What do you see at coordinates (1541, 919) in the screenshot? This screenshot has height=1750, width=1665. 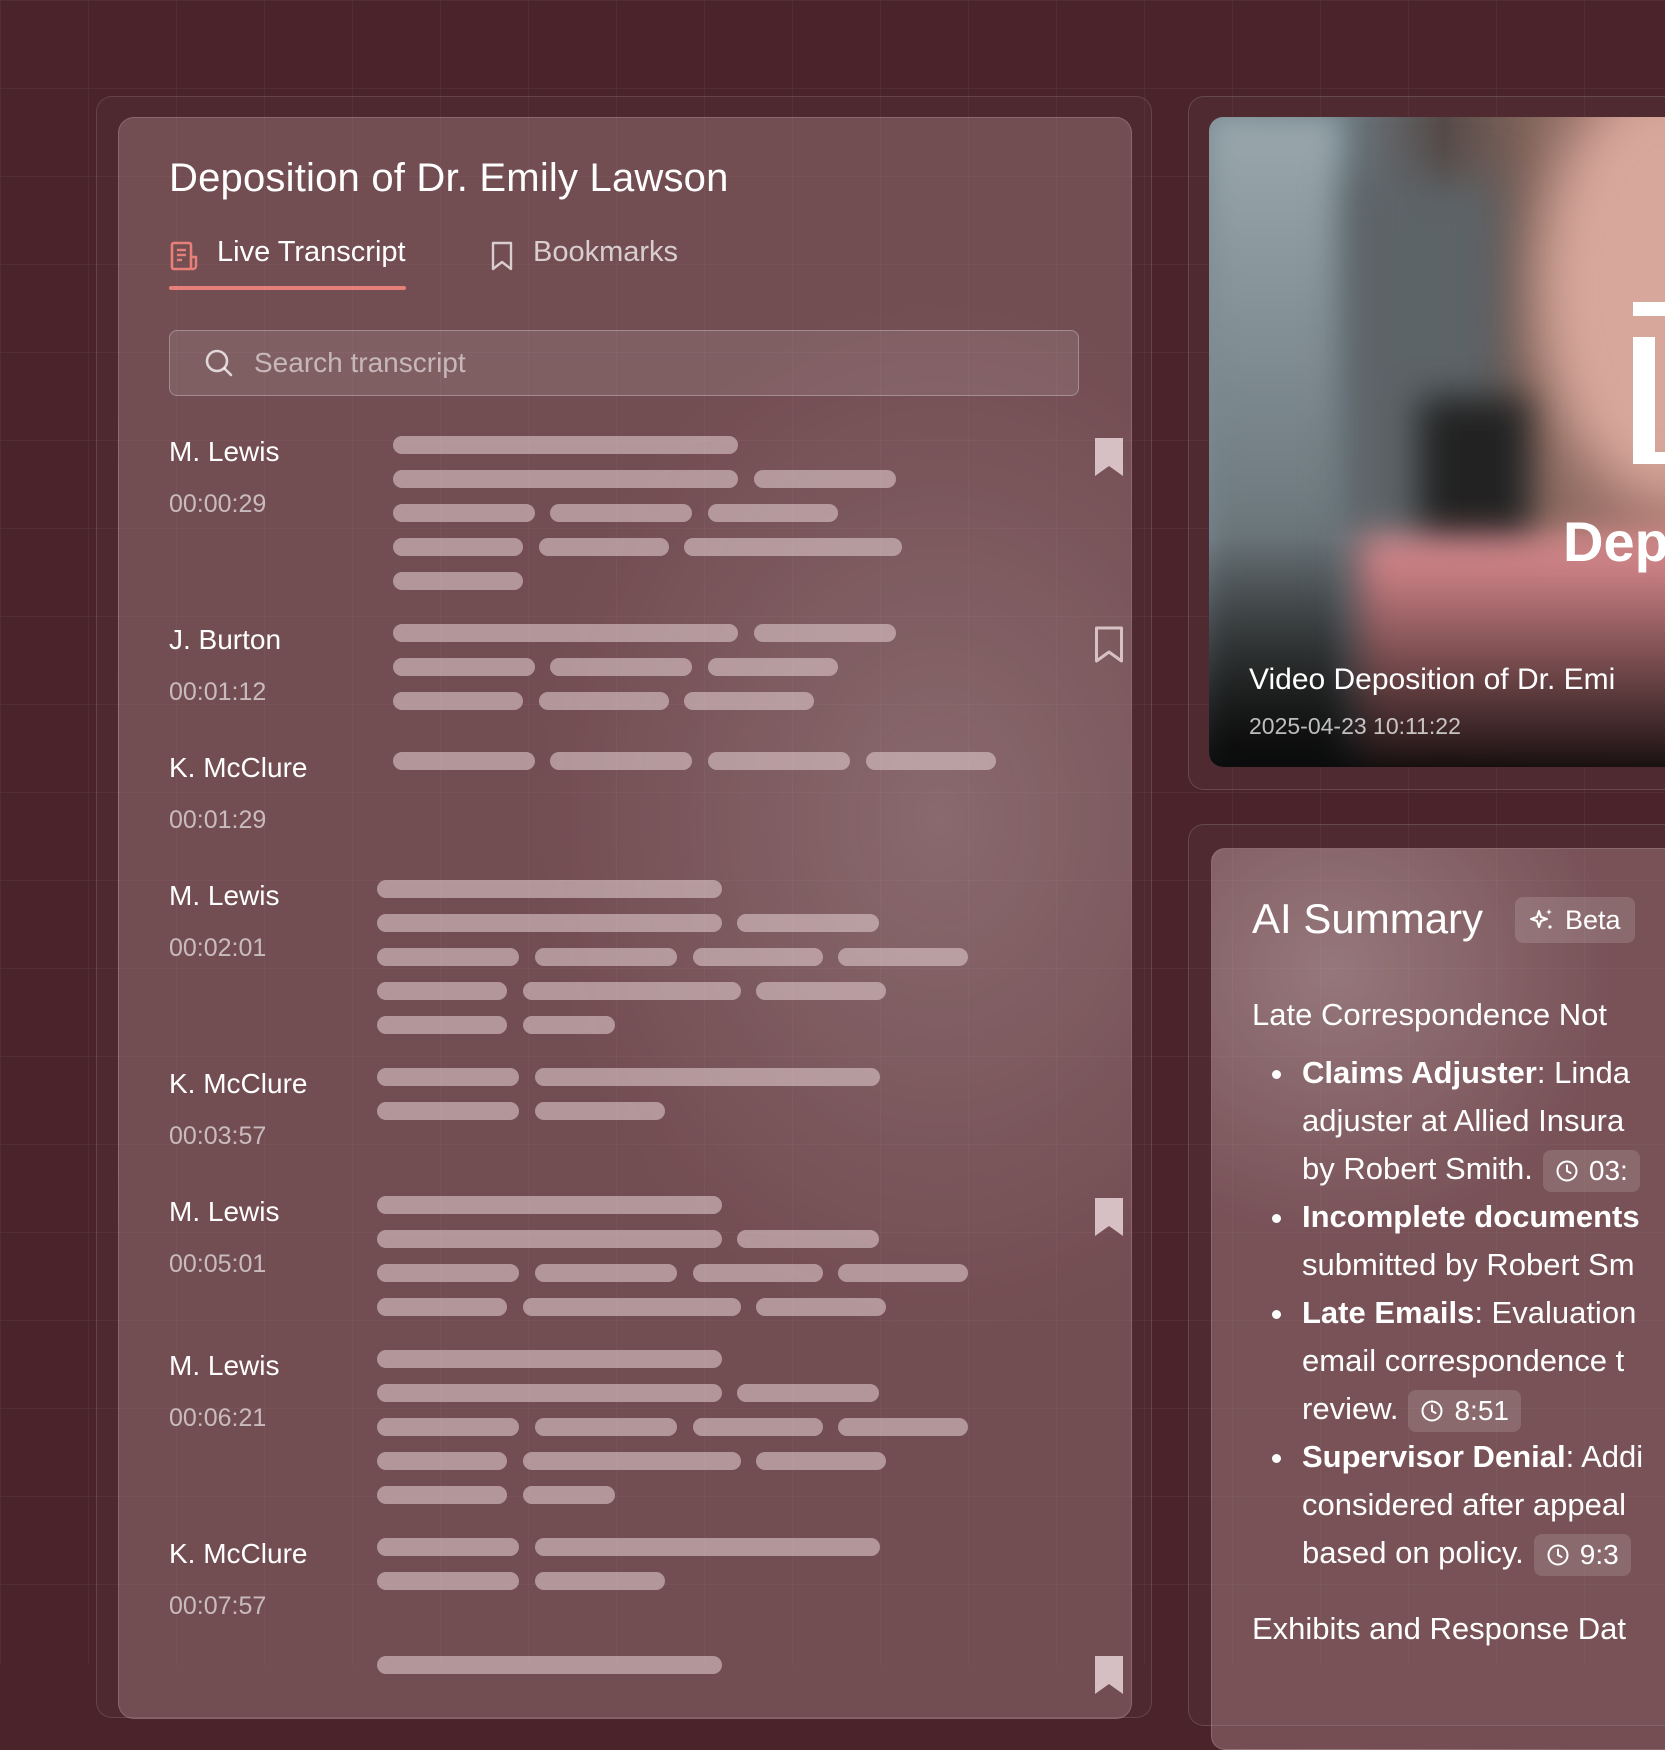 I see `sparkle-icon` at bounding box center [1541, 919].